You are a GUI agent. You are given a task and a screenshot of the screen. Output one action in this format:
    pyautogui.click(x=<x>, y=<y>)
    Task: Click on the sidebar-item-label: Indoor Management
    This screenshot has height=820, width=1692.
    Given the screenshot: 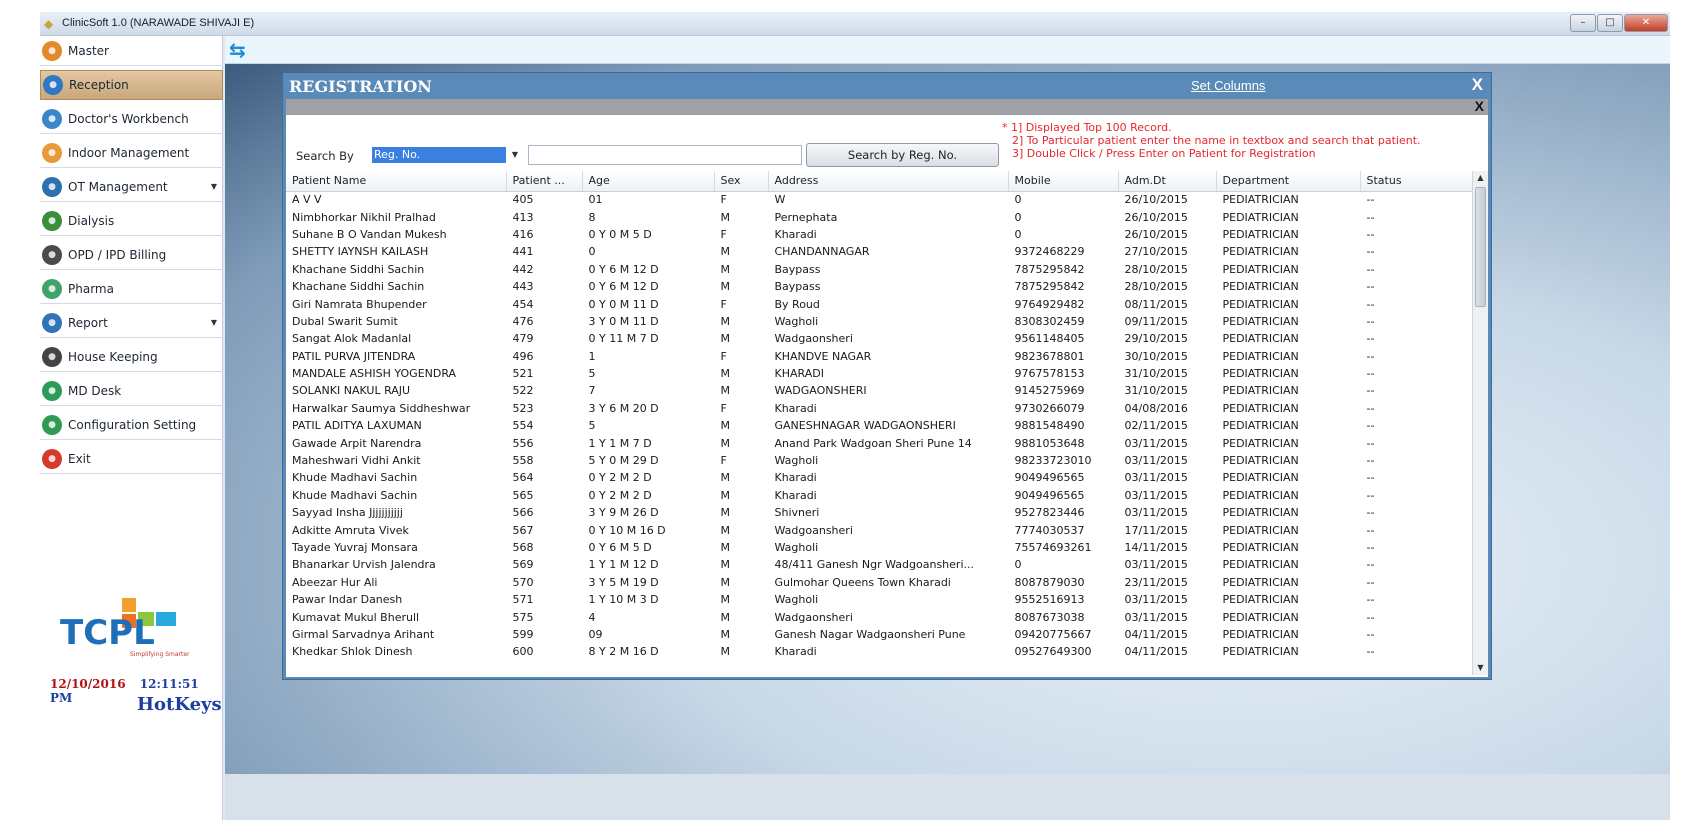 What is the action you would take?
    pyautogui.click(x=129, y=152)
    